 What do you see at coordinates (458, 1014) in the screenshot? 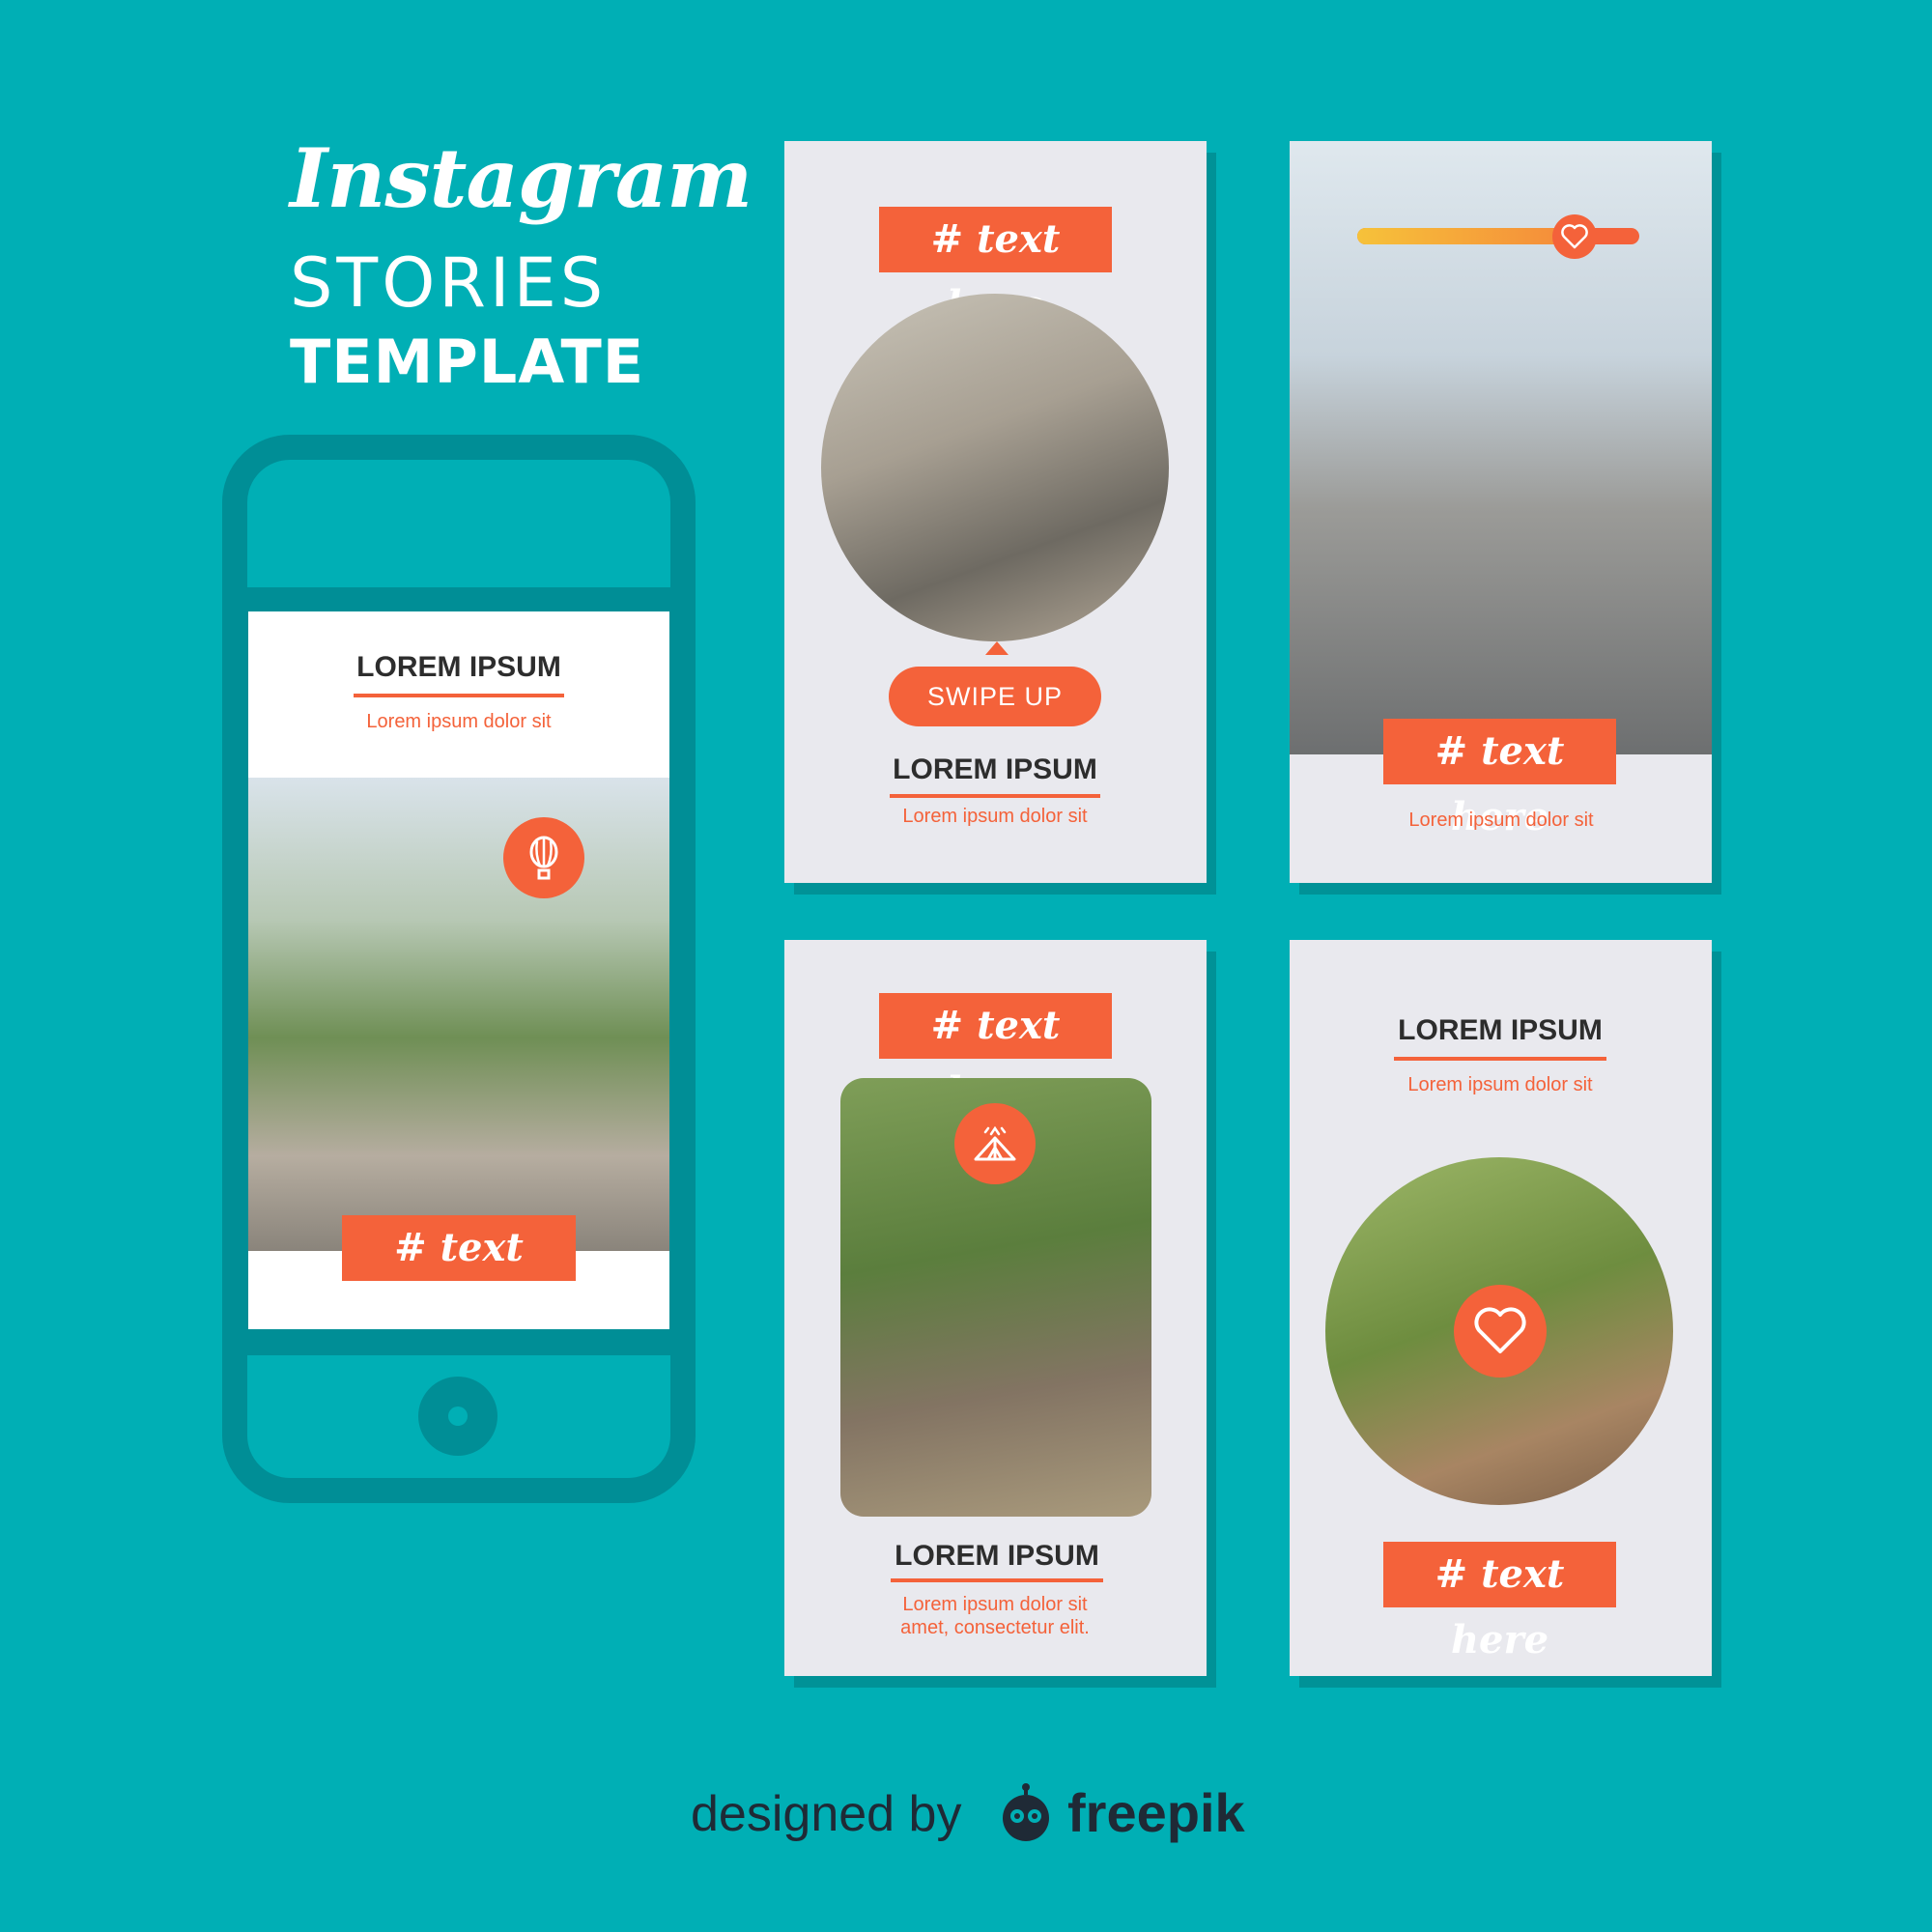
I see `phone-photo` at bounding box center [458, 1014].